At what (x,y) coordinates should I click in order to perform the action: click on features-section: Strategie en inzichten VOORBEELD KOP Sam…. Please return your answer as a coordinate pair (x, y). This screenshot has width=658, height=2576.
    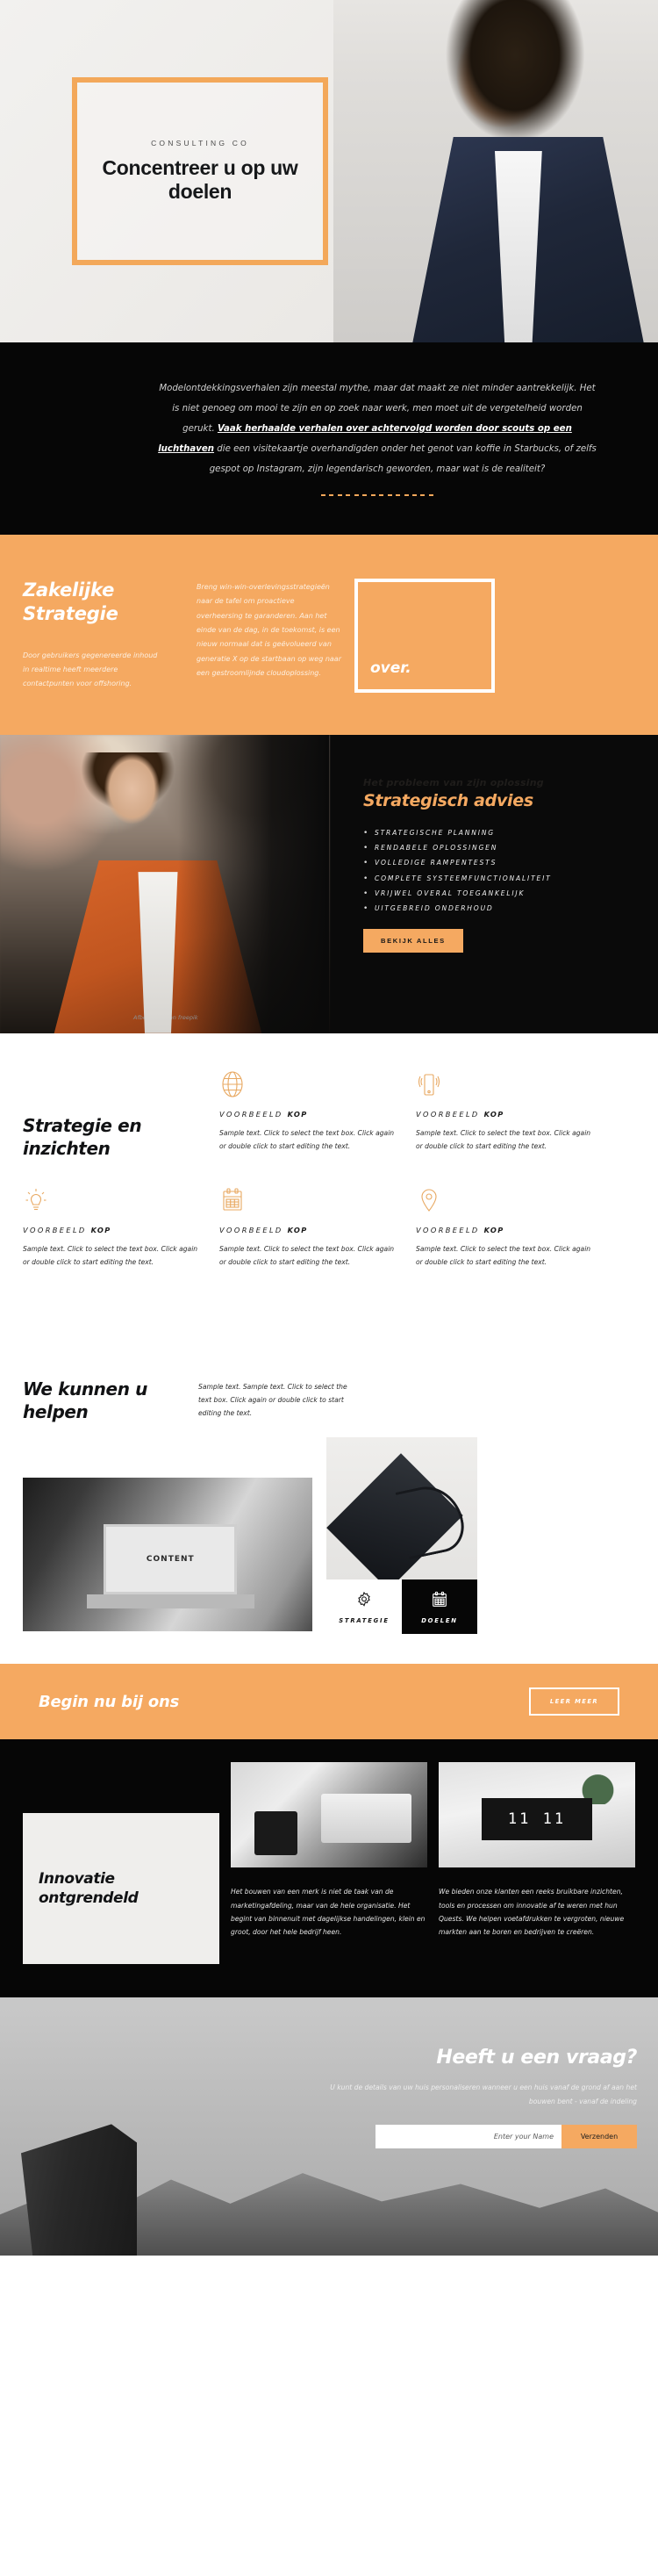
    Looking at the image, I should click on (329, 1179).